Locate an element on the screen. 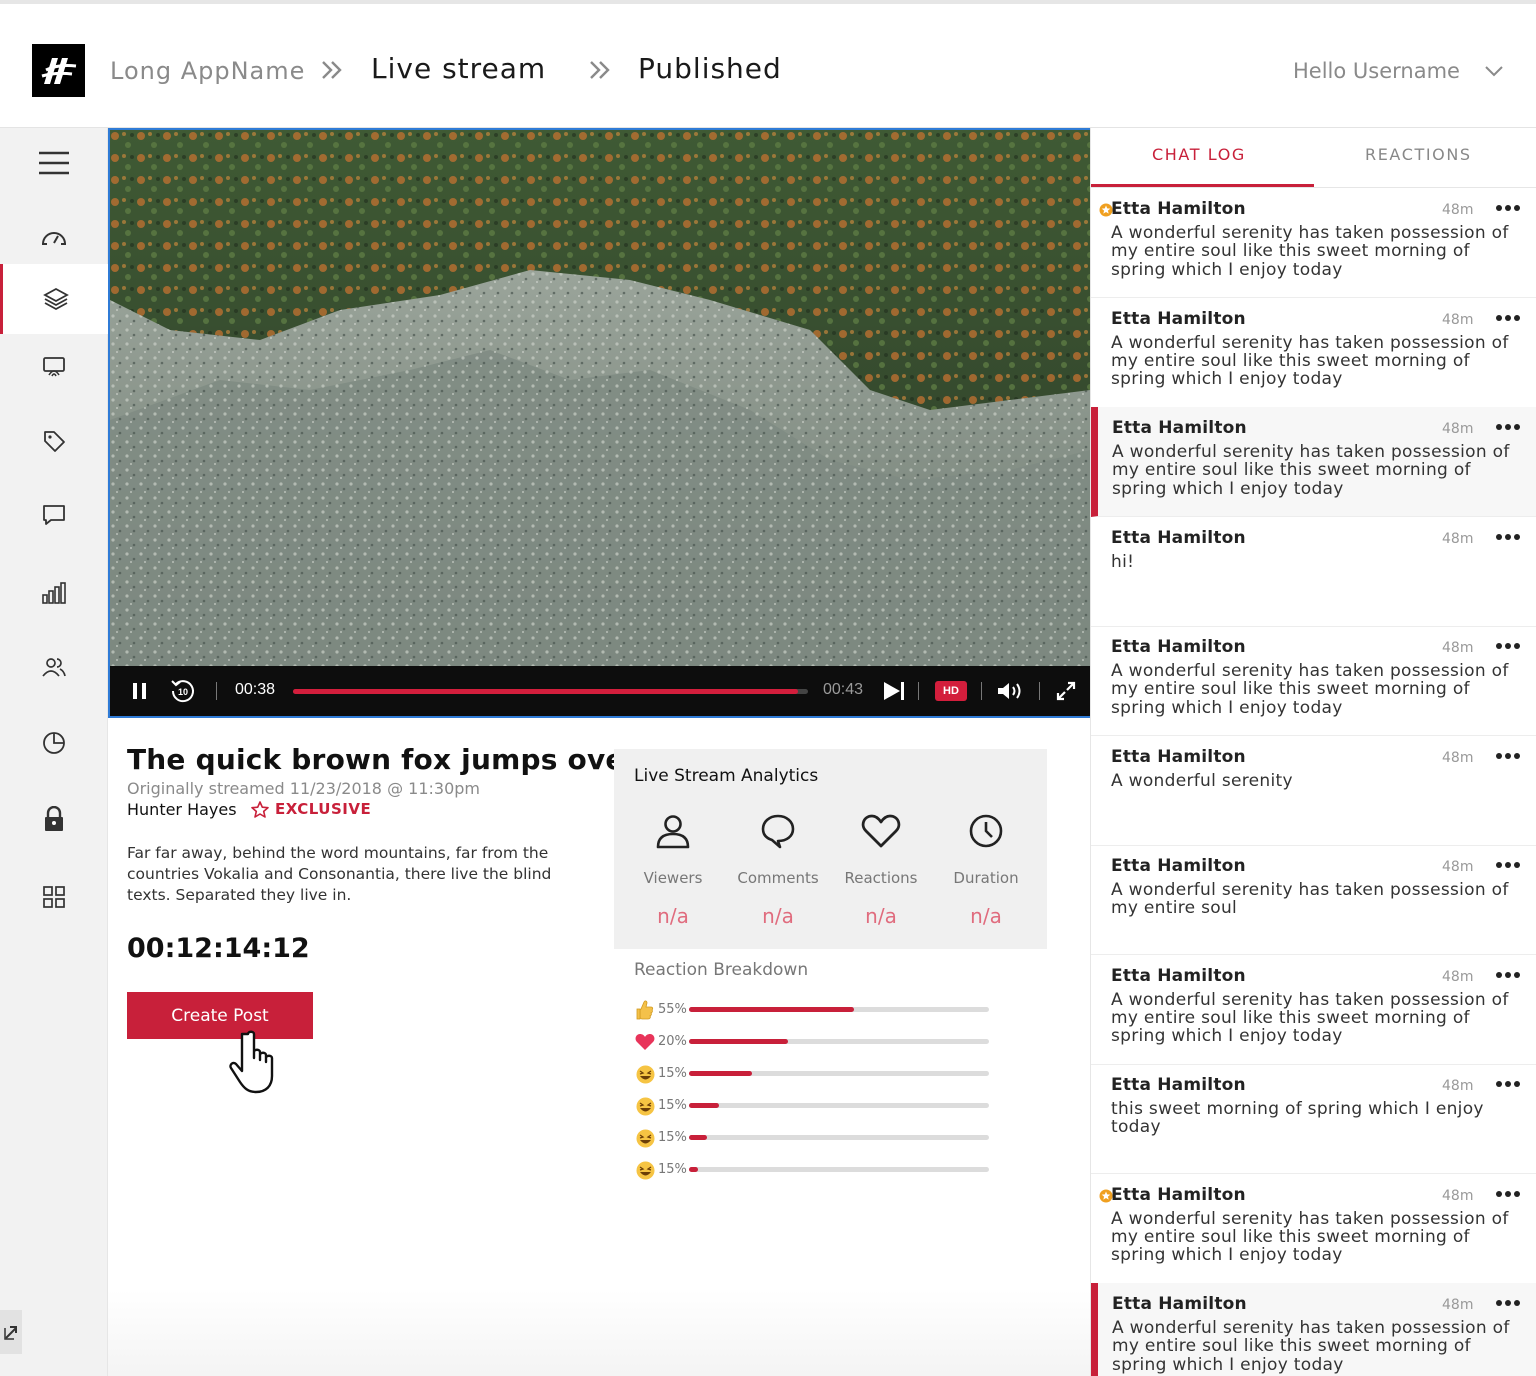 Image resolution: width=1536 pixels, height=1376 pixels. hd-quality-toggle: HD is located at coordinates (951, 691).